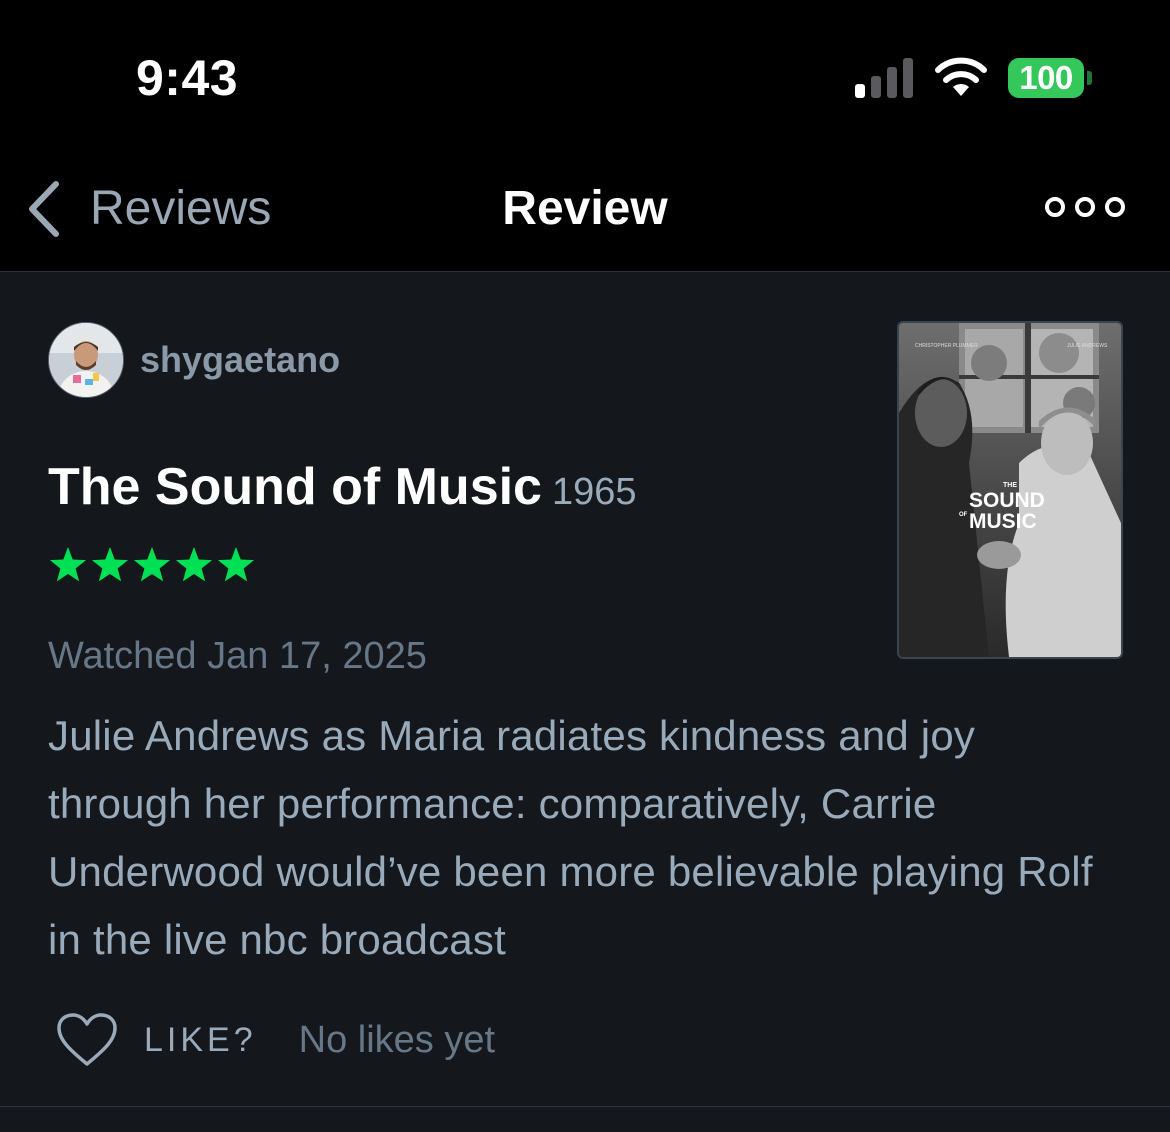  I want to click on navigation-bar: Reviews Review, so click(585, 211).